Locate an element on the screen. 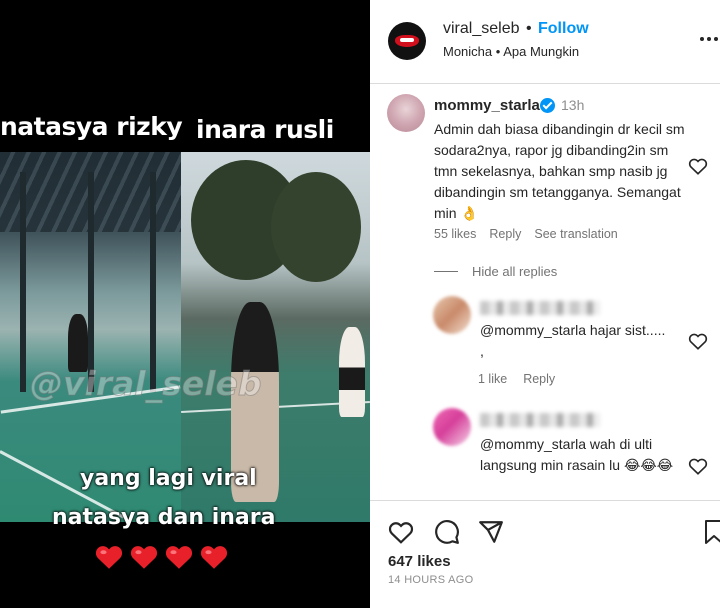 Image resolution: width=720 pixels, height=608 pixels. hide-replies-label: Hide all replies is located at coordinates (515, 271).